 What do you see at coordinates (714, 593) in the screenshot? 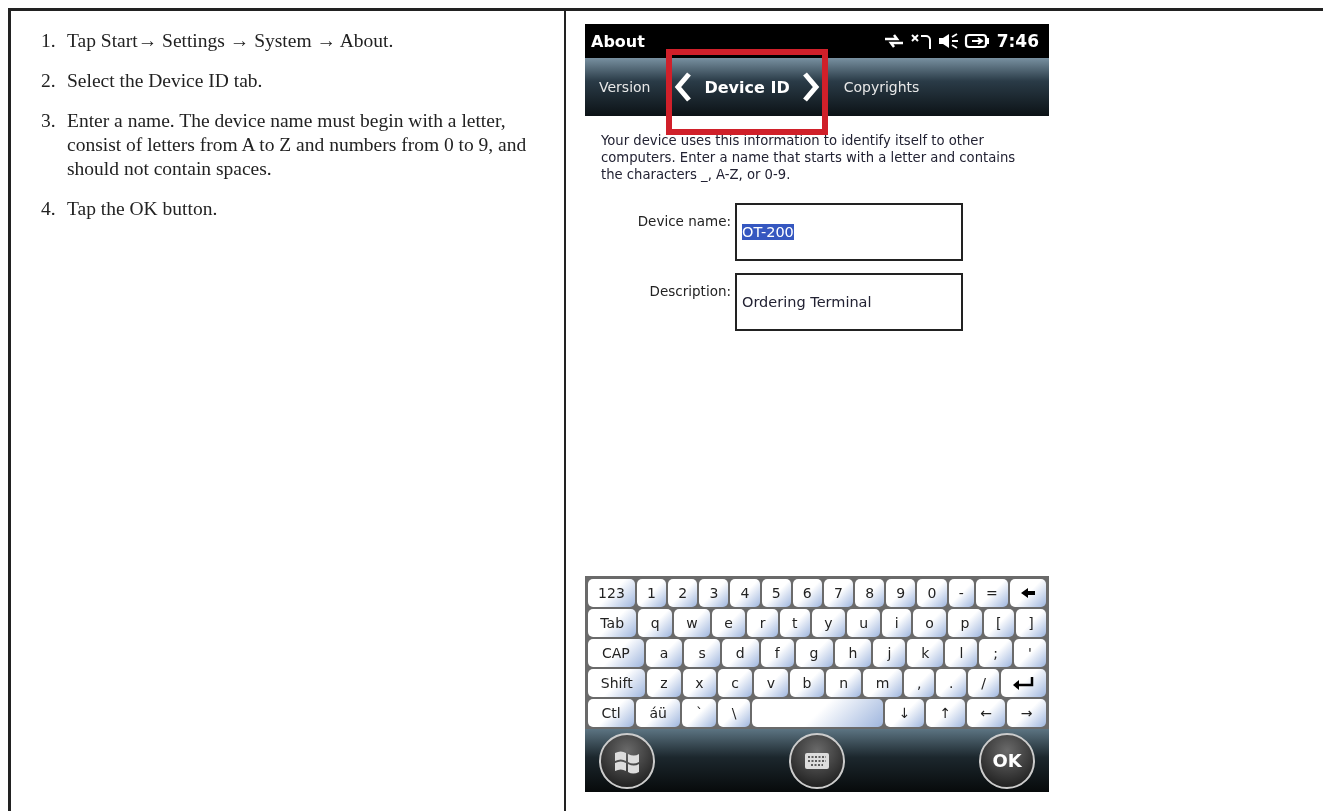
I see `key: 3` at bounding box center [714, 593].